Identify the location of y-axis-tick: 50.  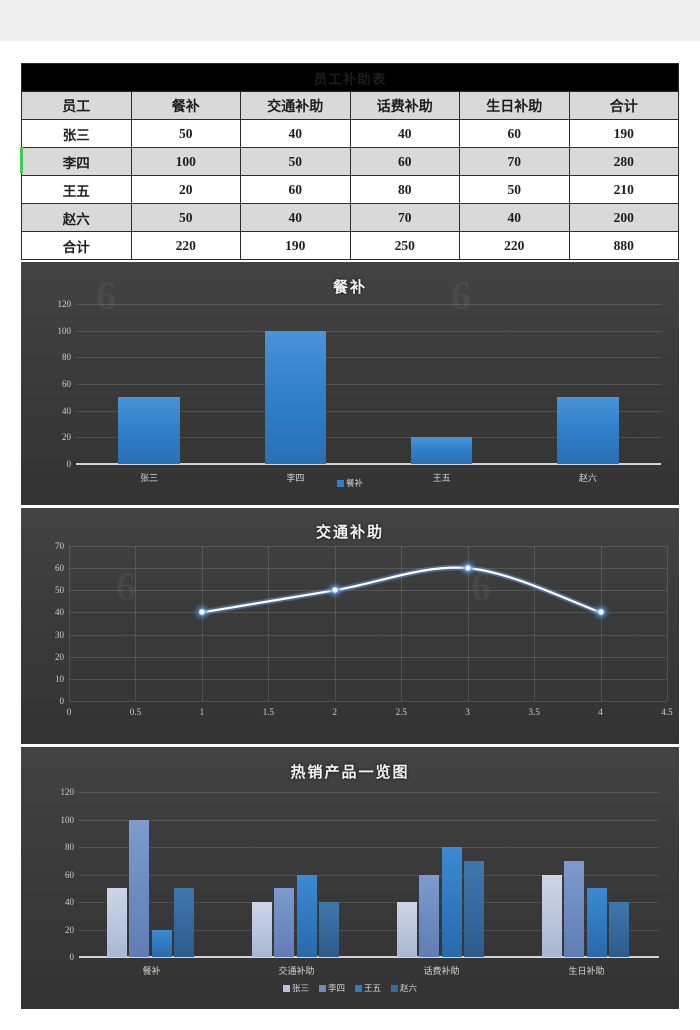
(59, 590).